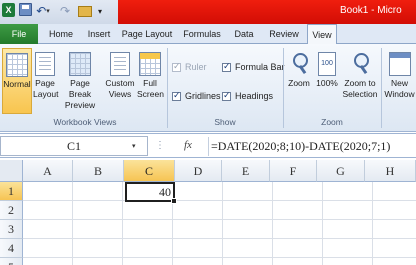 The width and height of the screenshot is (416, 265). I want to click on normal-view-button: Normal, so click(17, 81).